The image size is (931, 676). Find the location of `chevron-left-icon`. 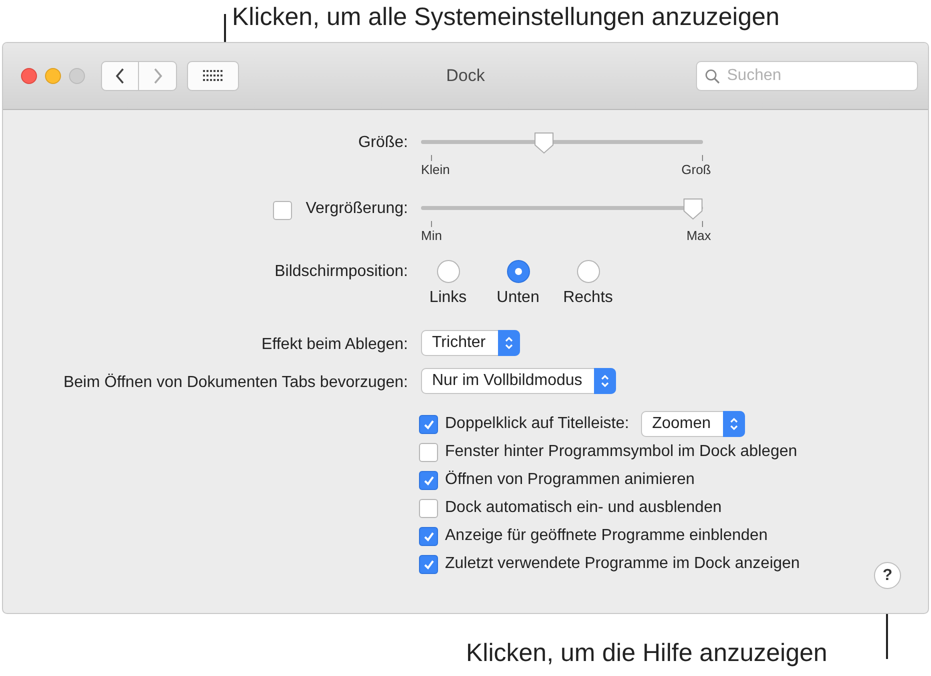

chevron-left-icon is located at coordinates (120, 76).